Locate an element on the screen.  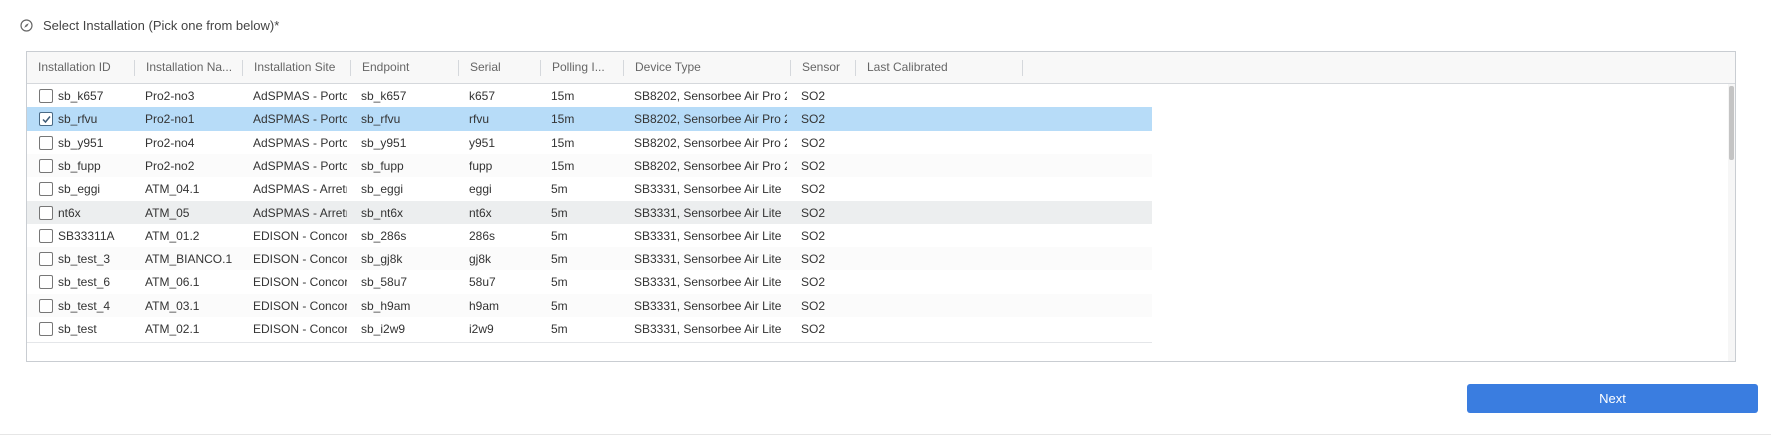
vertical-scrollbar is located at coordinates (1731, 222).